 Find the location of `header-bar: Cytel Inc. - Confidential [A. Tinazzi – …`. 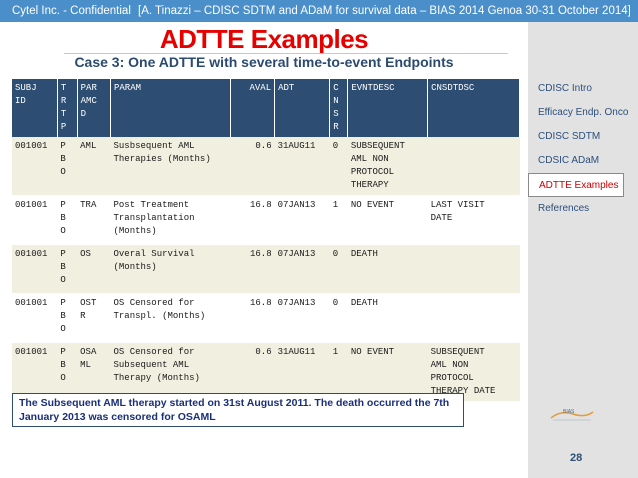

header-bar: Cytel Inc. - Confidential [A. Tinazzi – … is located at coordinates (319, 11).